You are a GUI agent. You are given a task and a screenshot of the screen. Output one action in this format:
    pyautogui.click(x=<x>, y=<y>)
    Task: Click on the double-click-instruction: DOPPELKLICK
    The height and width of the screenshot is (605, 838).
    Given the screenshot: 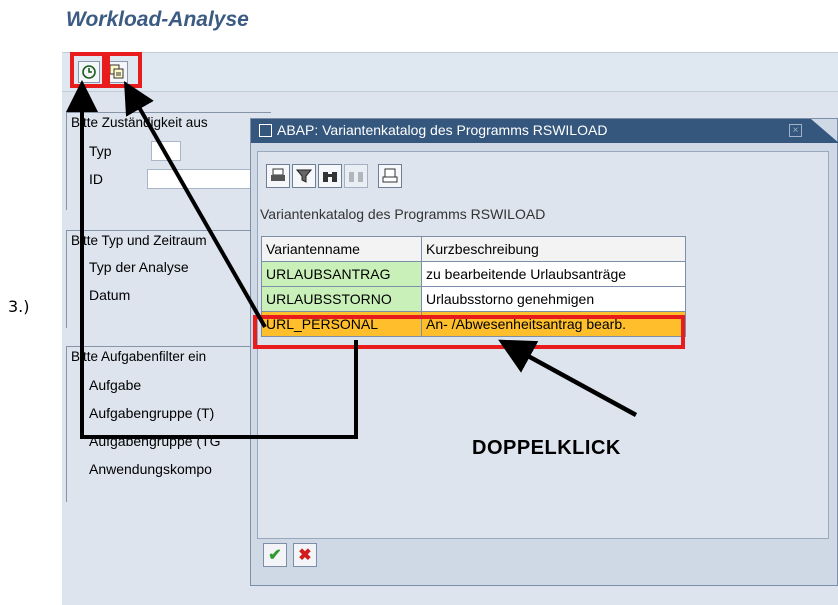 What is the action you would take?
    pyautogui.click(x=546, y=448)
    